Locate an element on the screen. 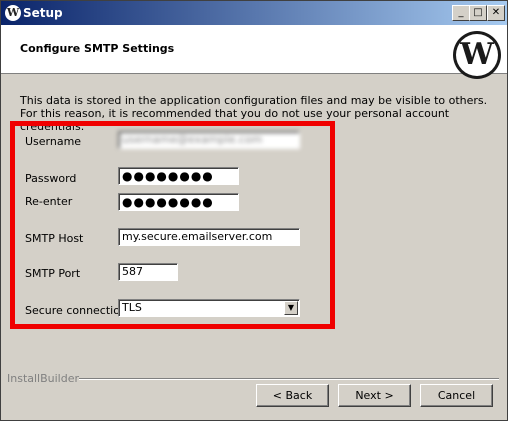 This screenshot has width=508, height=421. maximize-icon: □ is located at coordinates (478, 13).